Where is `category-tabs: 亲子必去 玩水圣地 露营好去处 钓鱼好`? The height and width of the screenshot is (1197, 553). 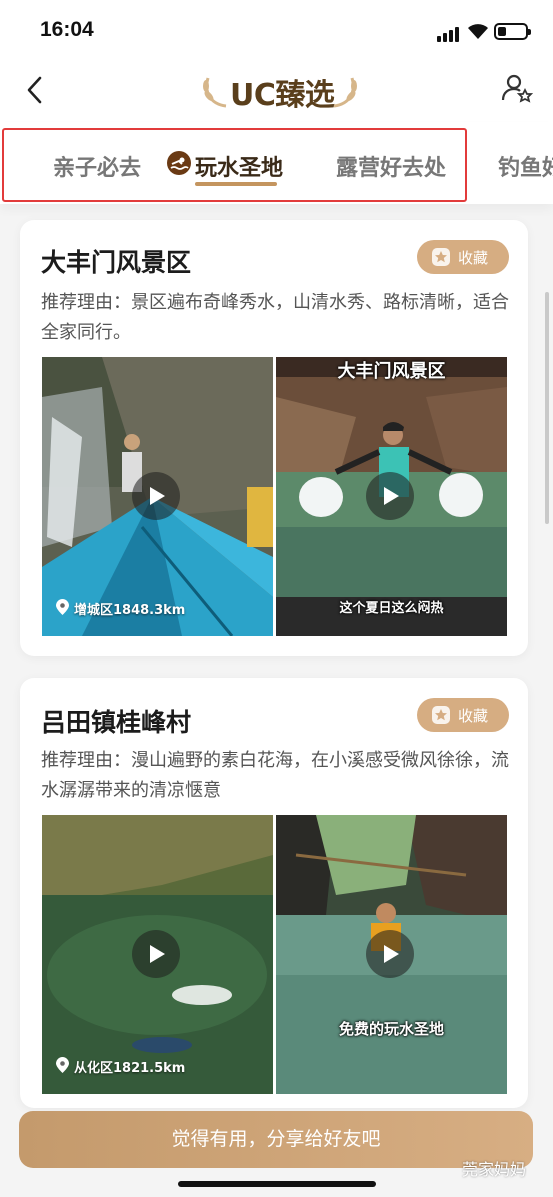 category-tabs: 亲子必去 玩水圣地 露营好去处 钓鱼好 is located at coordinates (276, 163).